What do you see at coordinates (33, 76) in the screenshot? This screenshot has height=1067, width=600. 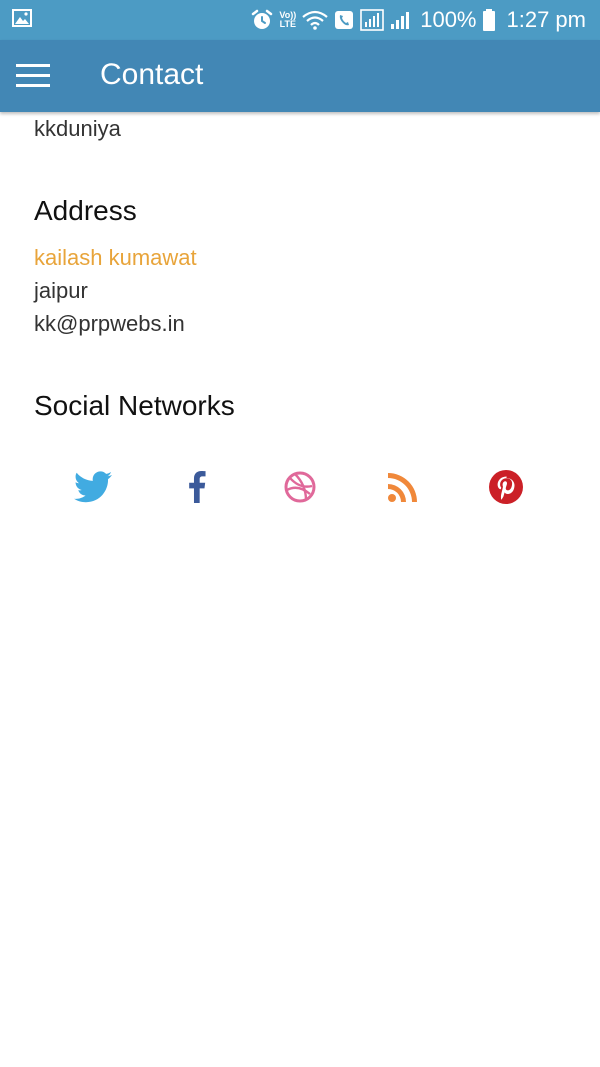 I see `menu-icon` at bounding box center [33, 76].